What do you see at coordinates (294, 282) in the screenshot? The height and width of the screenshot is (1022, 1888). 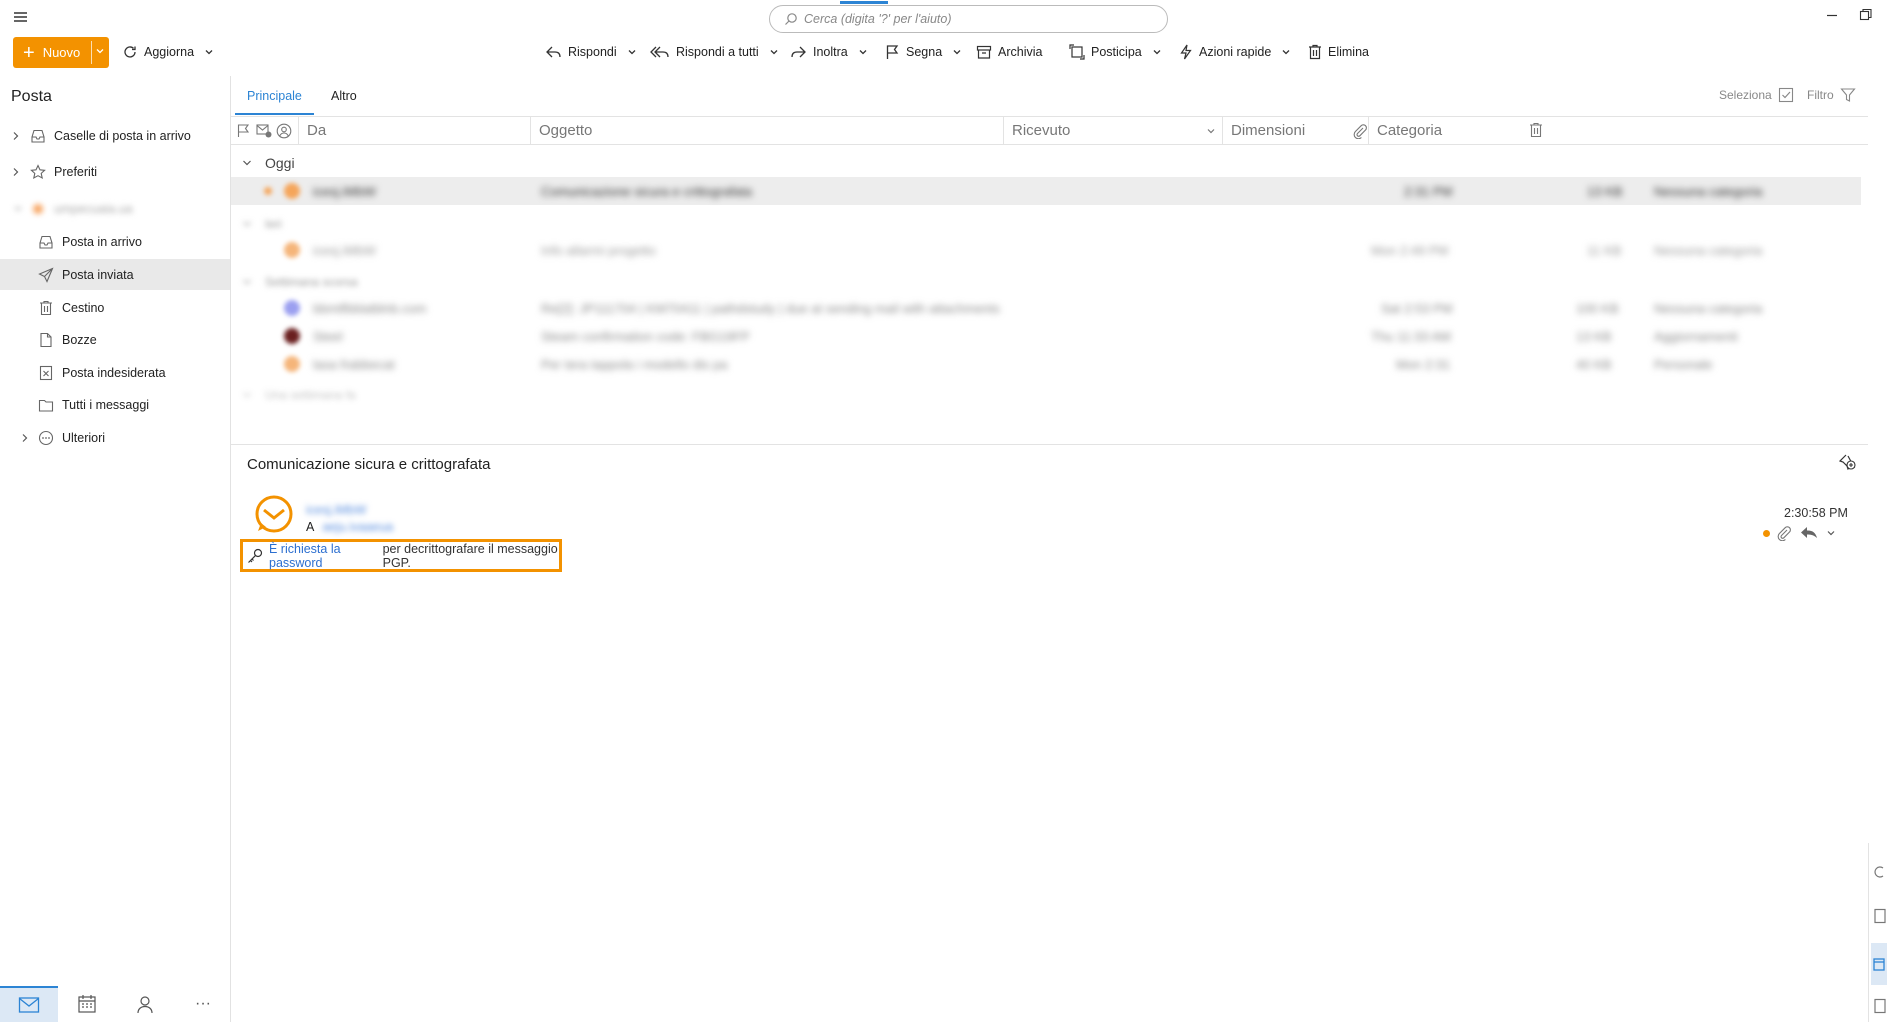 I see `group-header-last-week: Settimana scorsa` at bounding box center [294, 282].